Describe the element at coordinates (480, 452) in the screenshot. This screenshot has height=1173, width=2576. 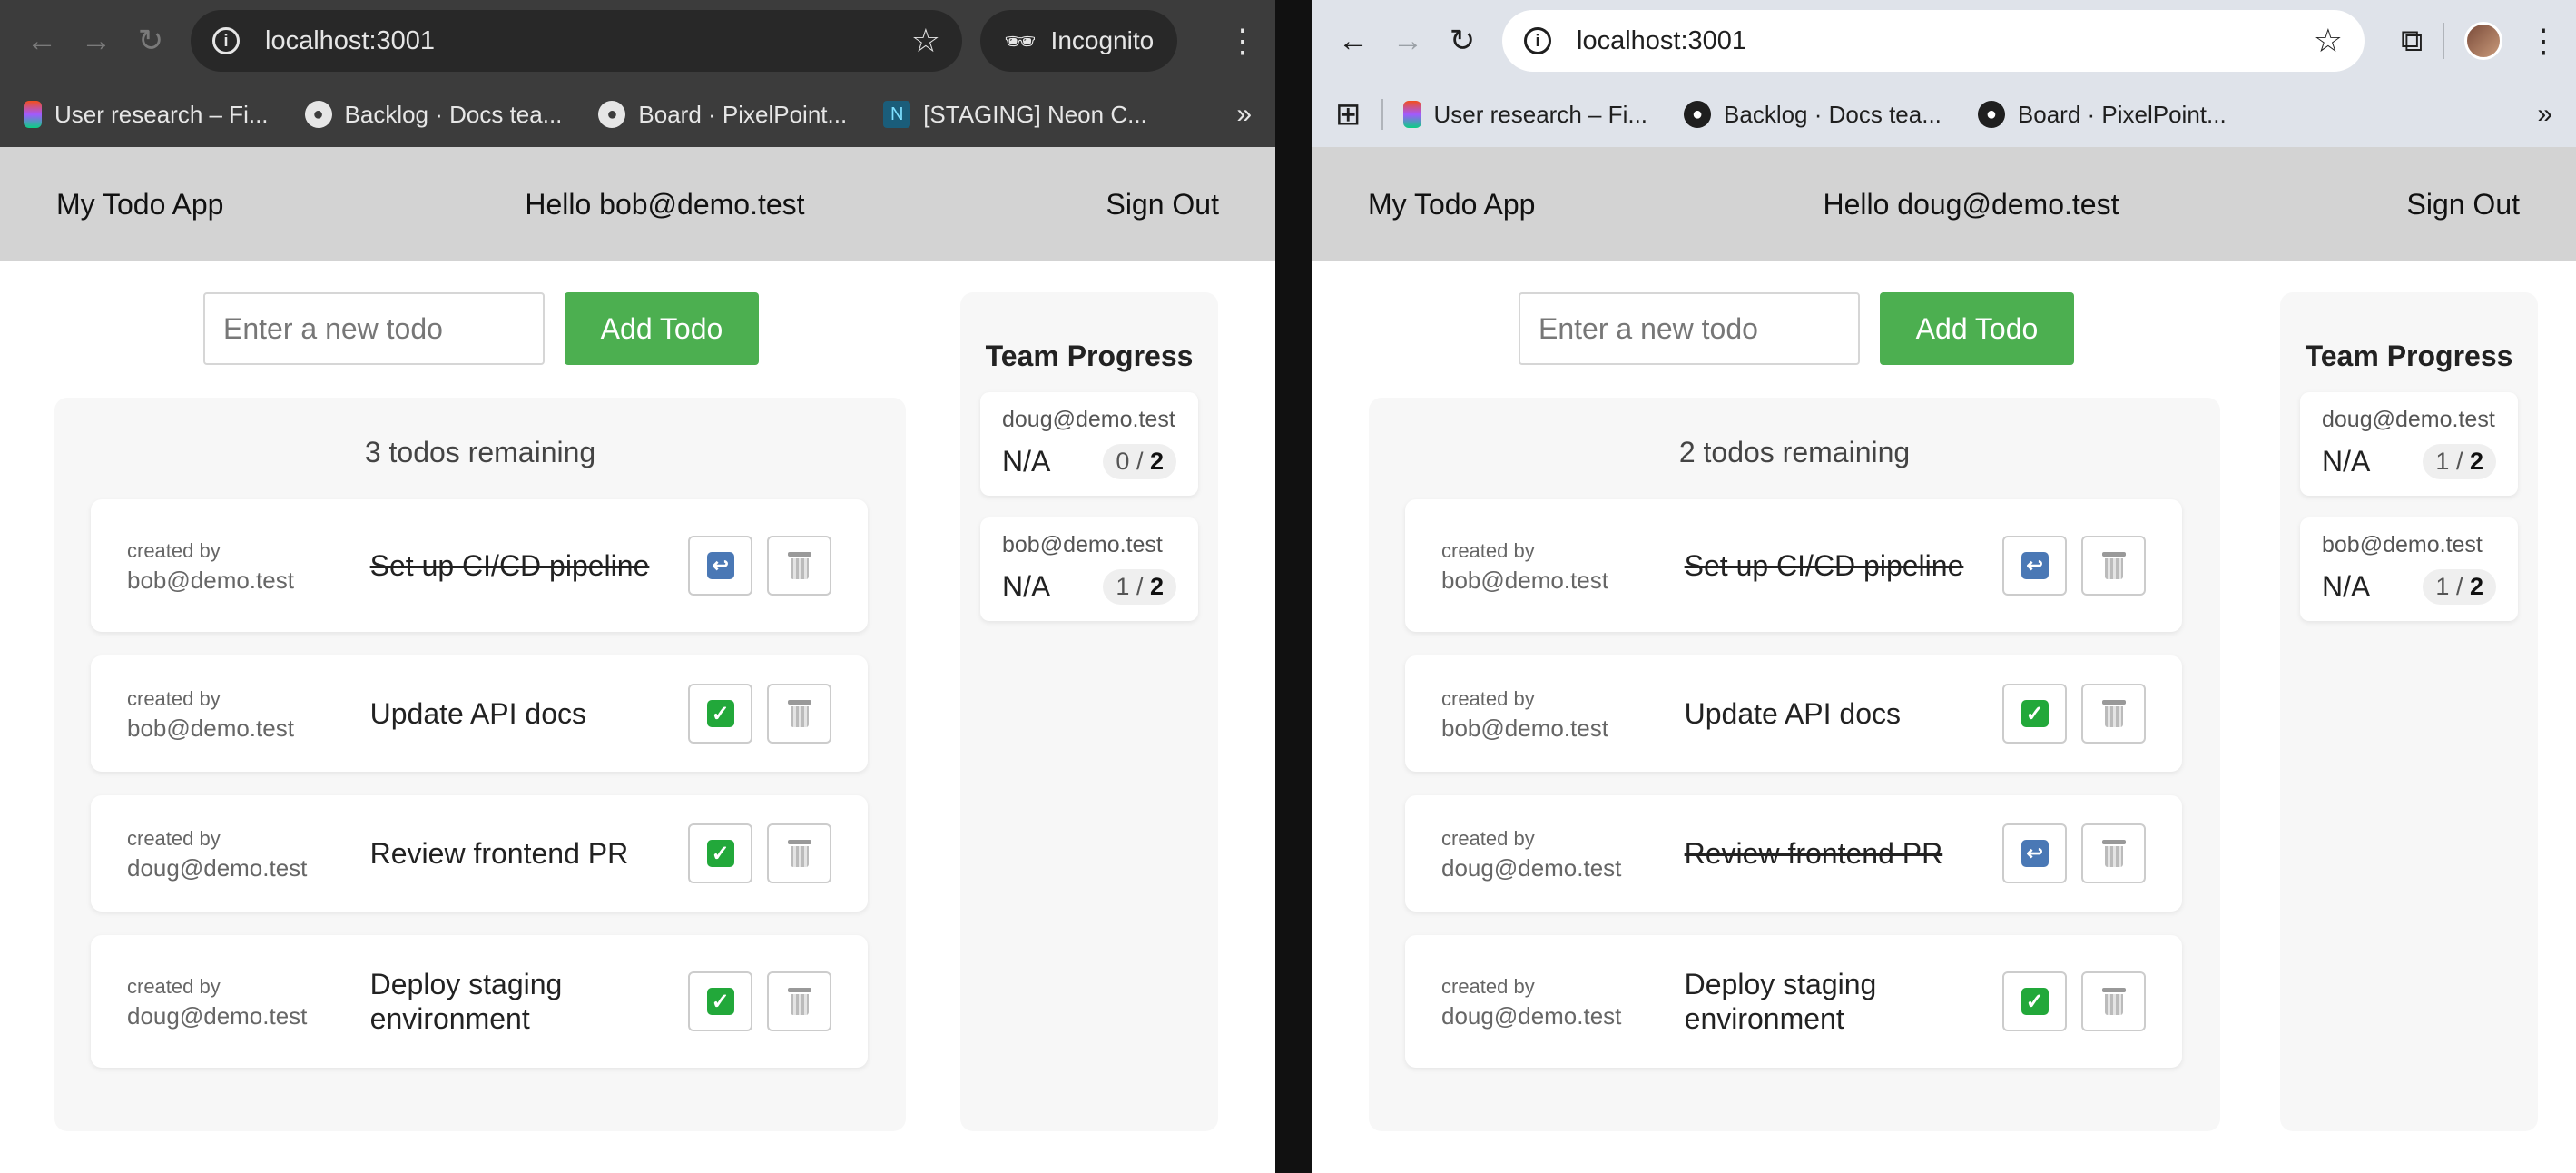
I see `todos-remaining: 3 todos remaining` at that location.